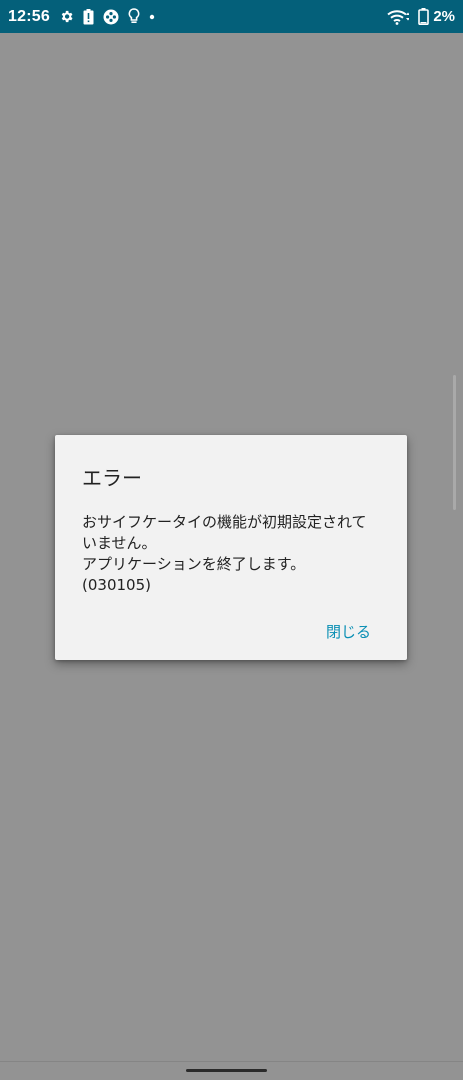  I want to click on battery-alert-icon, so click(88, 16).